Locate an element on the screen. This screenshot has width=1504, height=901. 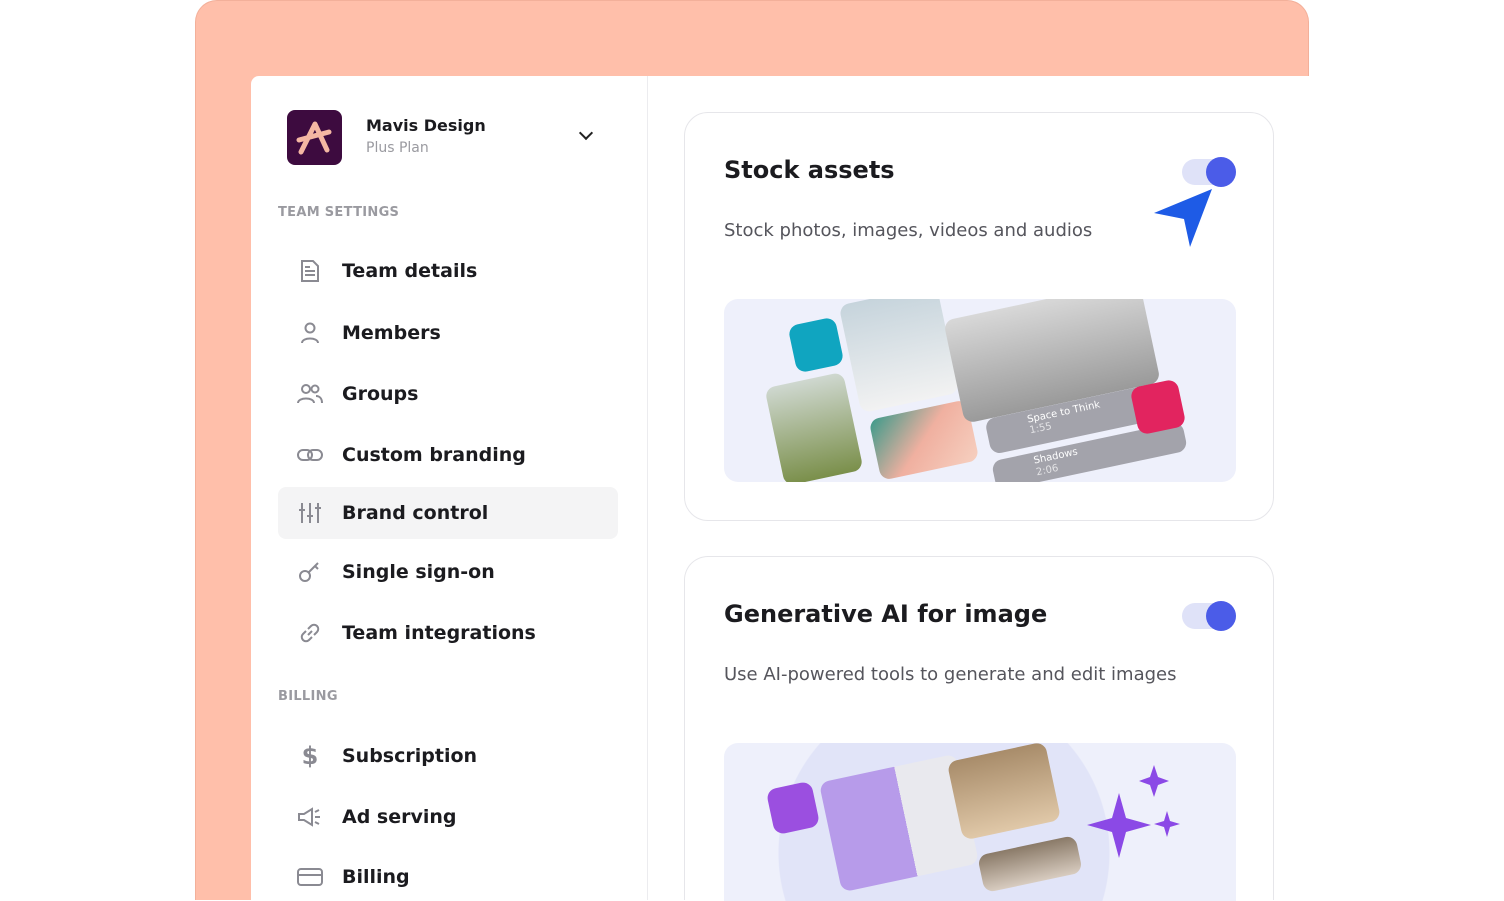
generative-ai-toggle is located at coordinates (1209, 616).